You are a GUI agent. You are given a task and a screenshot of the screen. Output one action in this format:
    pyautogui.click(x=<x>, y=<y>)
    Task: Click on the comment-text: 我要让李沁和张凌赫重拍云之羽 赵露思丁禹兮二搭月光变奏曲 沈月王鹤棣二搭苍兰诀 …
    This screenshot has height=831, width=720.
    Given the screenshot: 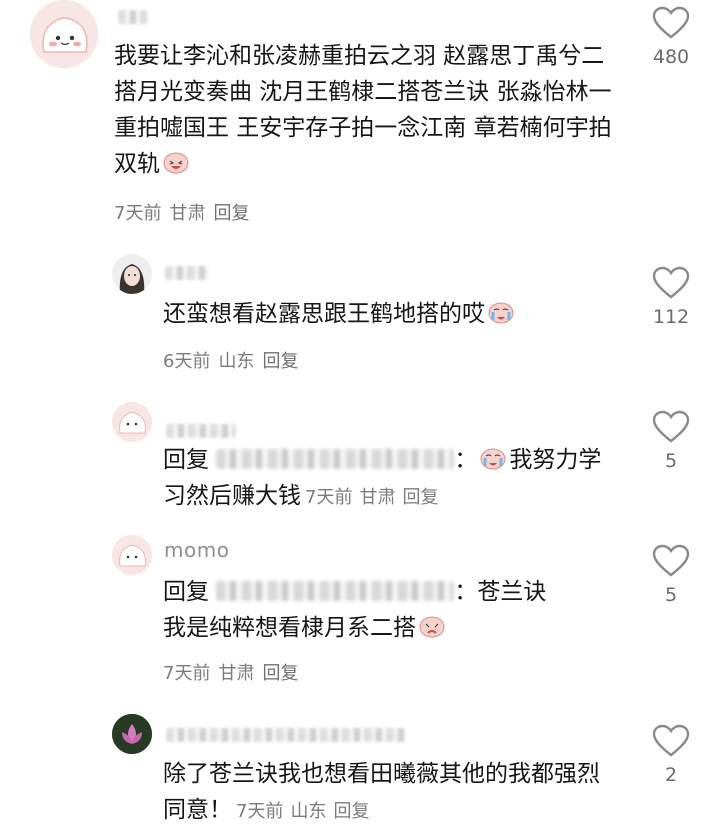 What is the action you would take?
    pyautogui.click(x=369, y=110)
    